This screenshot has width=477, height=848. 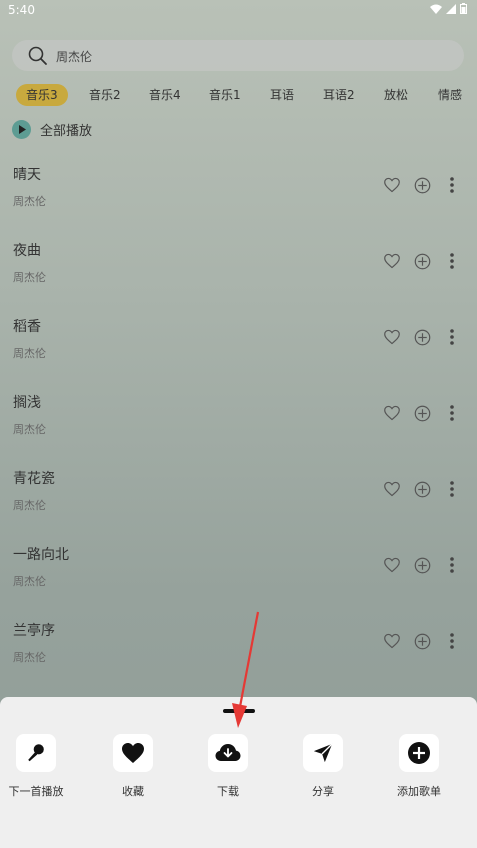 What do you see at coordinates (238, 263) in the screenshot?
I see `song-row: 夜曲 周杰伦` at bounding box center [238, 263].